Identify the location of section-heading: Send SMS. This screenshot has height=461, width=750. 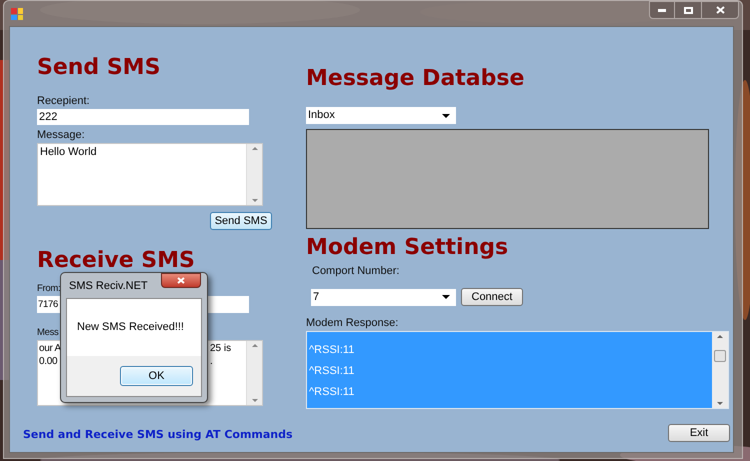
(99, 68).